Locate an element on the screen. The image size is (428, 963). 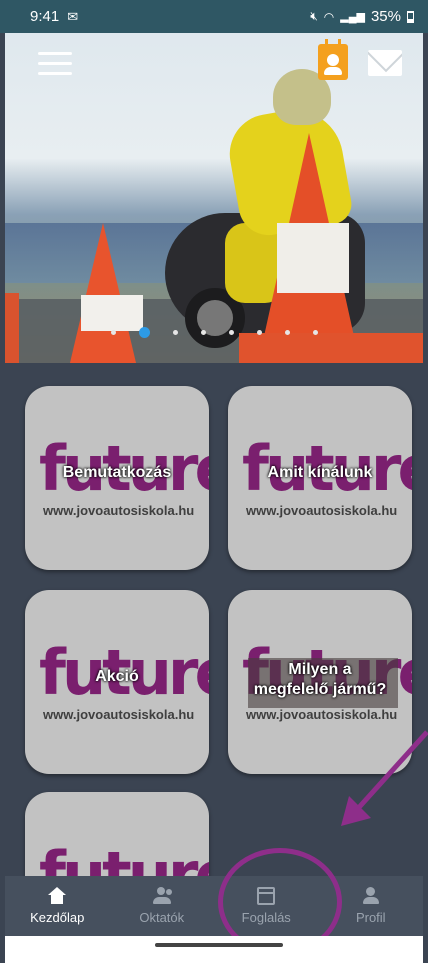
people-icon is located at coordinates (162, 896).